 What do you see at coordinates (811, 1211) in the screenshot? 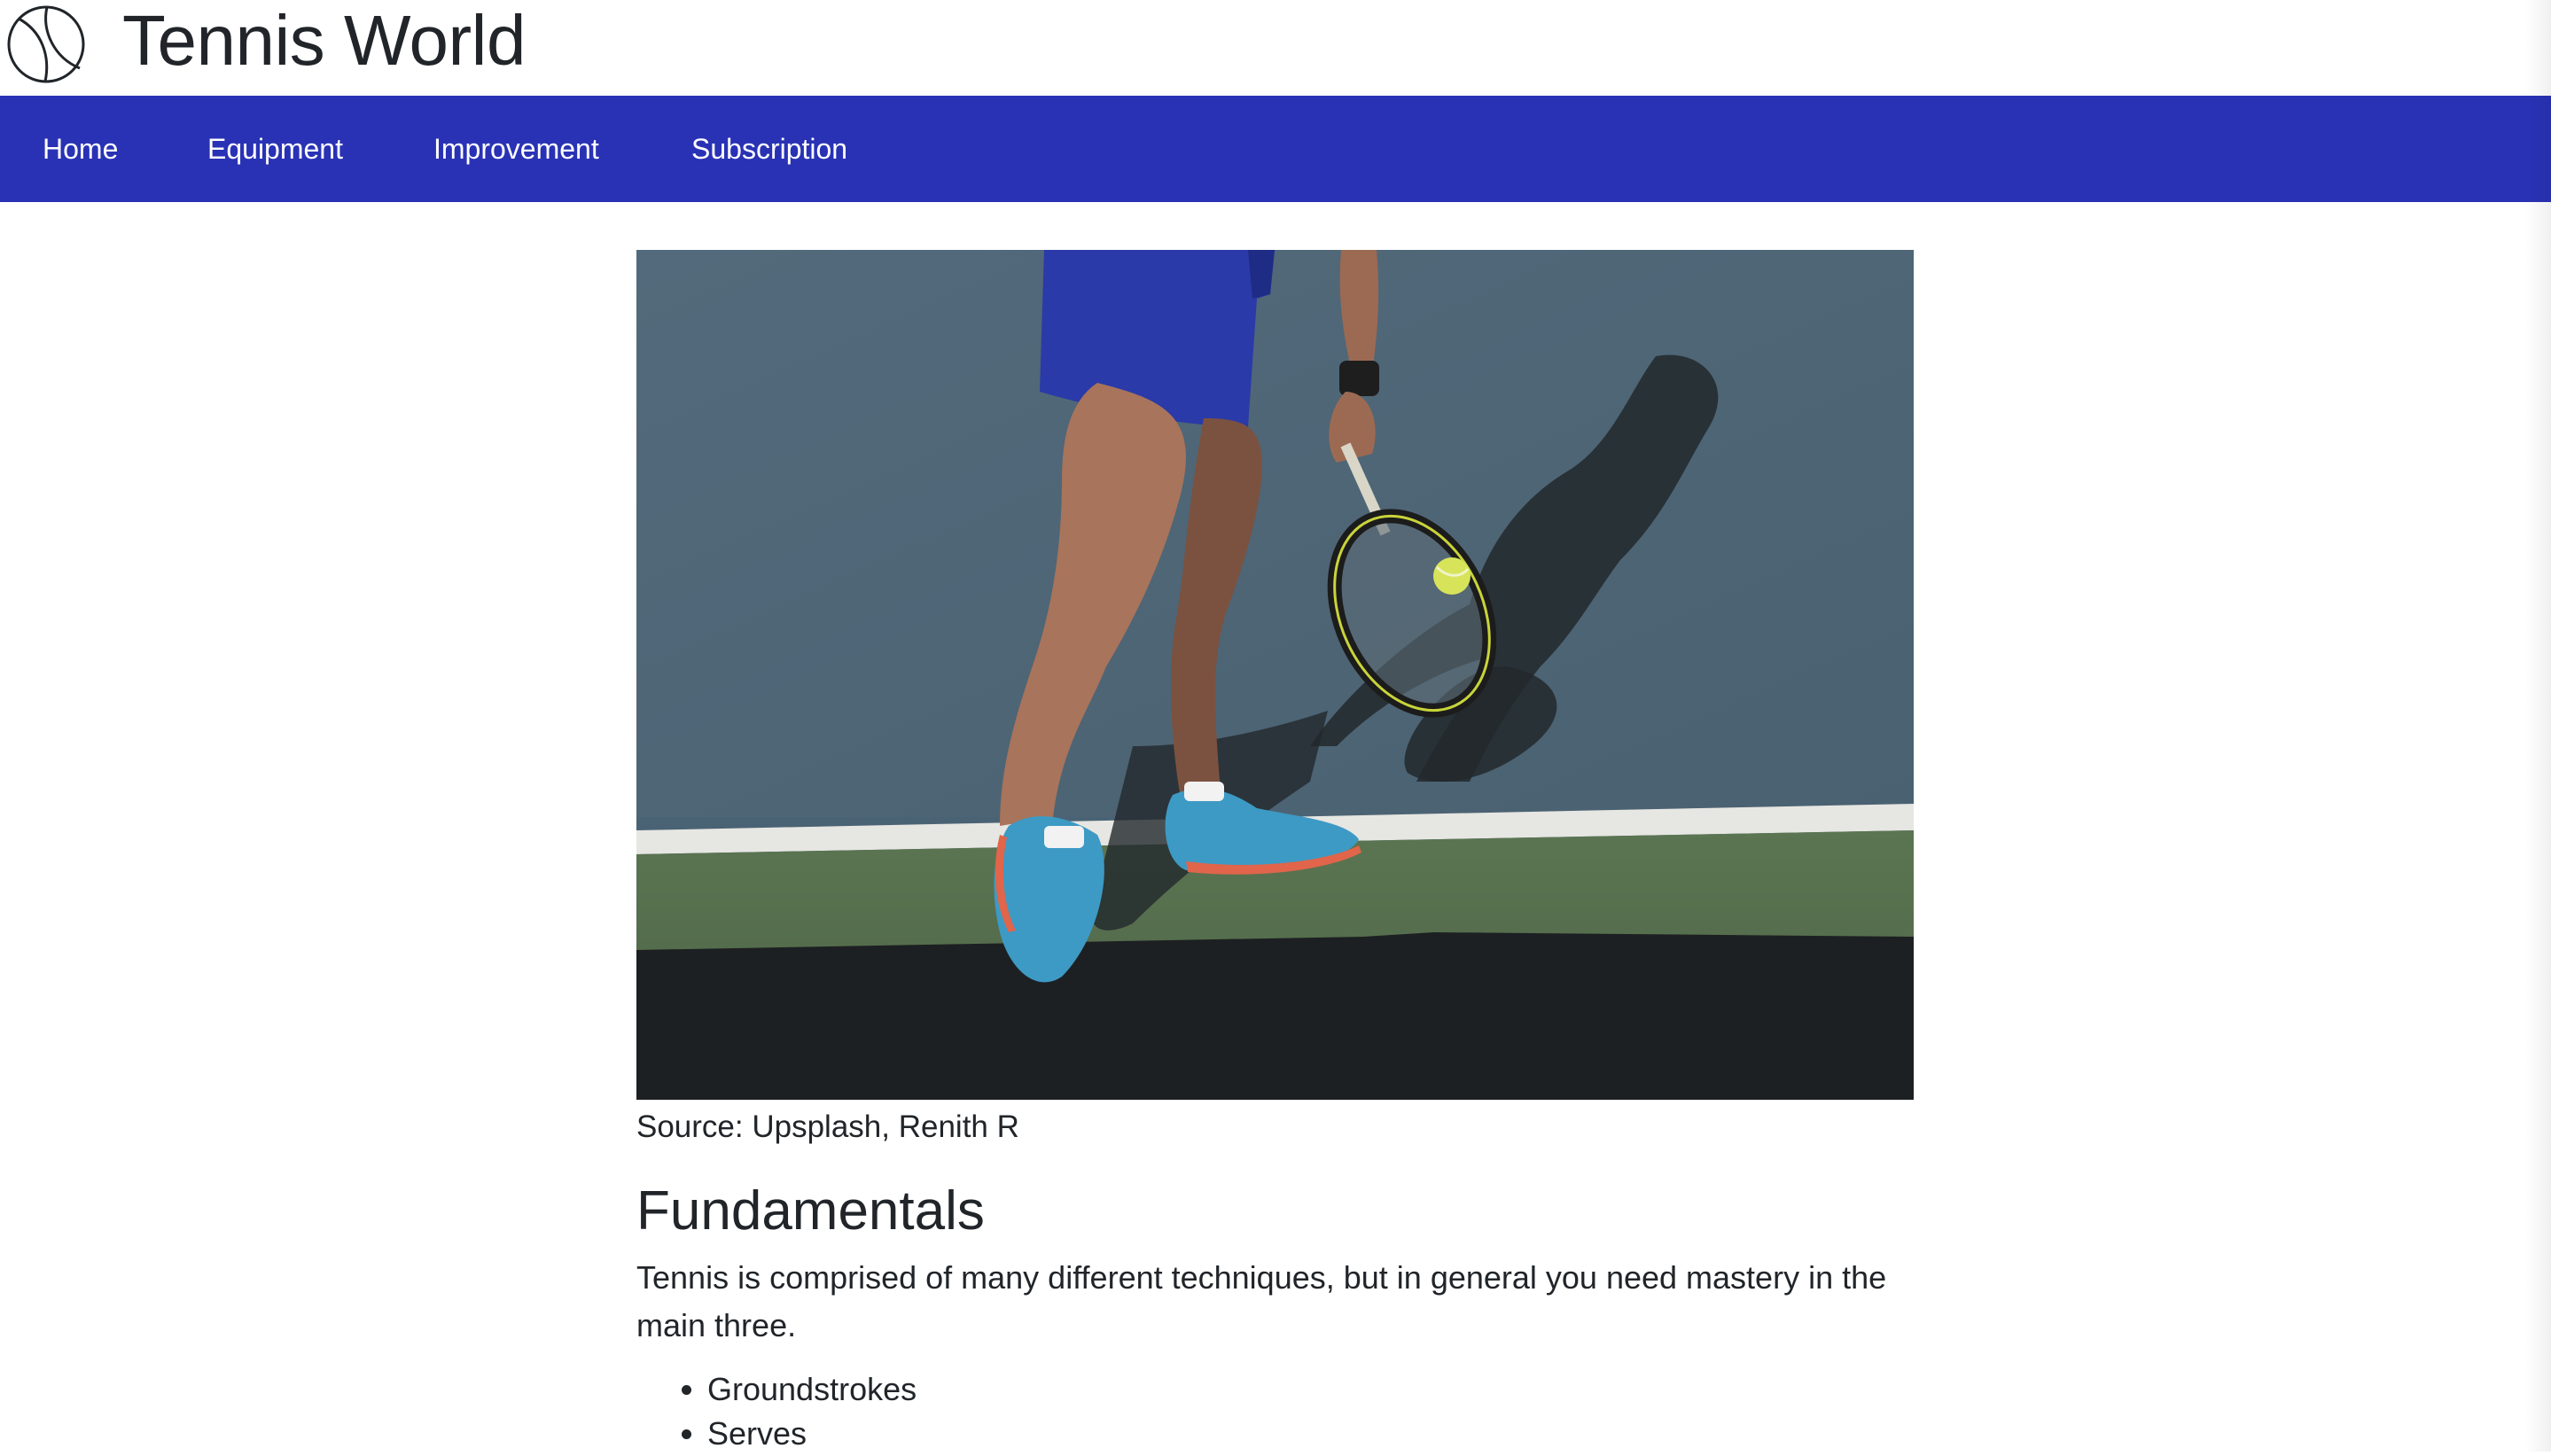
I see `section-title: Fundamentals` at bounding box center [811, 1211].